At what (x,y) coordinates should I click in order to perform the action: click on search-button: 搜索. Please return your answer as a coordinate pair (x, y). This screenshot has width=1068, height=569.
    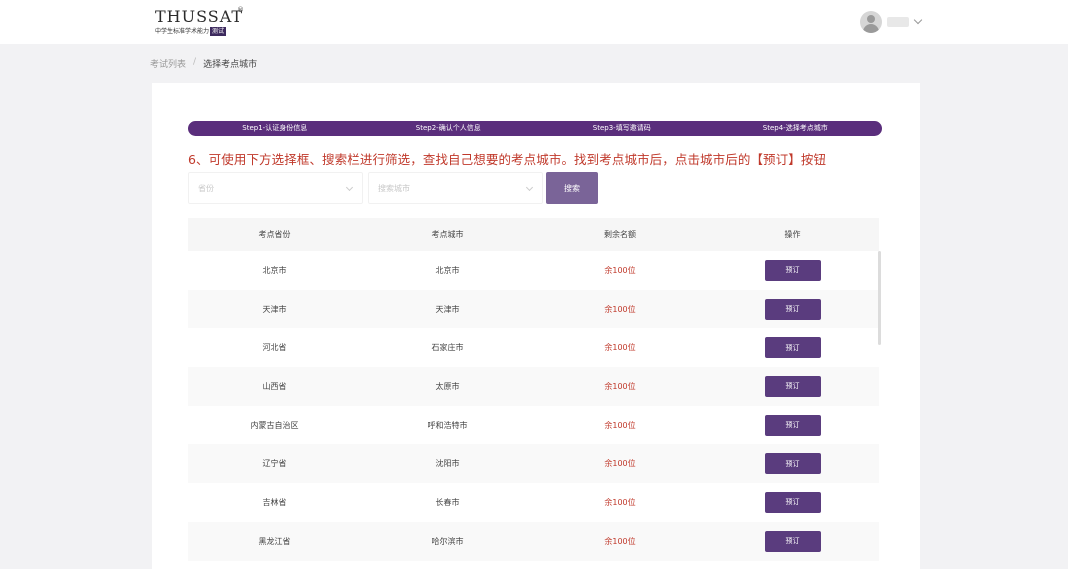
    Looking at the image, I should click on (572, 188).